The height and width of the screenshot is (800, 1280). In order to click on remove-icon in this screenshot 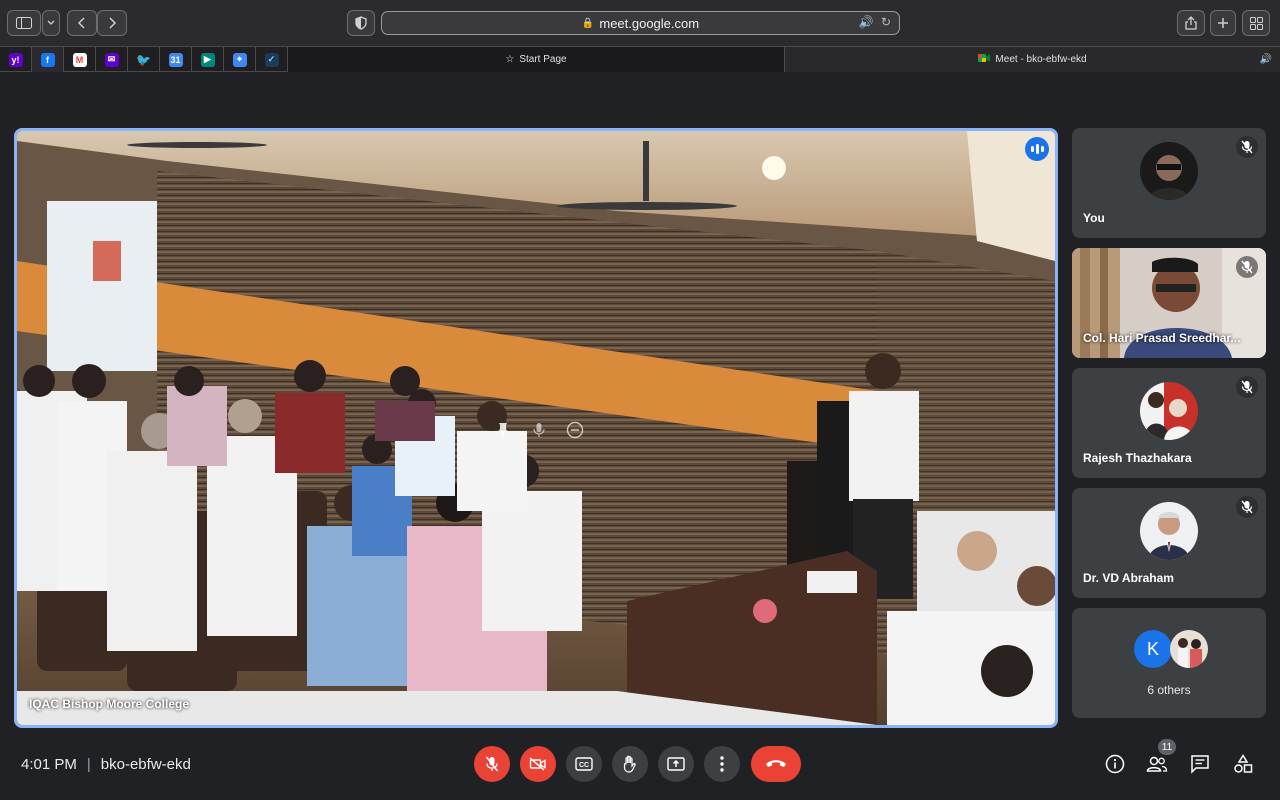, I will do `click(575, 430)`.